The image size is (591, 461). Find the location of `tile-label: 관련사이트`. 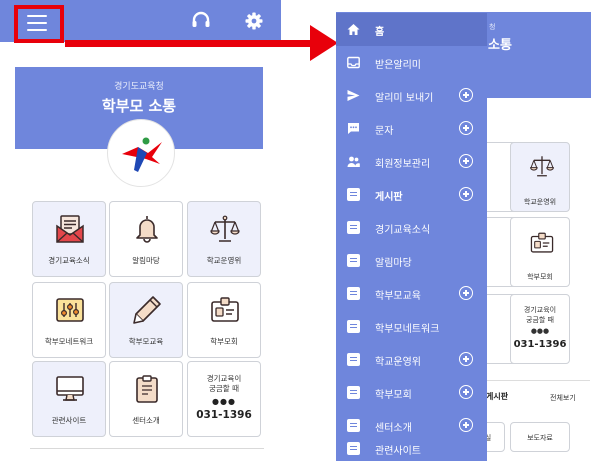

tile-label: 관련사이트 is located at coordinates (69, 420).